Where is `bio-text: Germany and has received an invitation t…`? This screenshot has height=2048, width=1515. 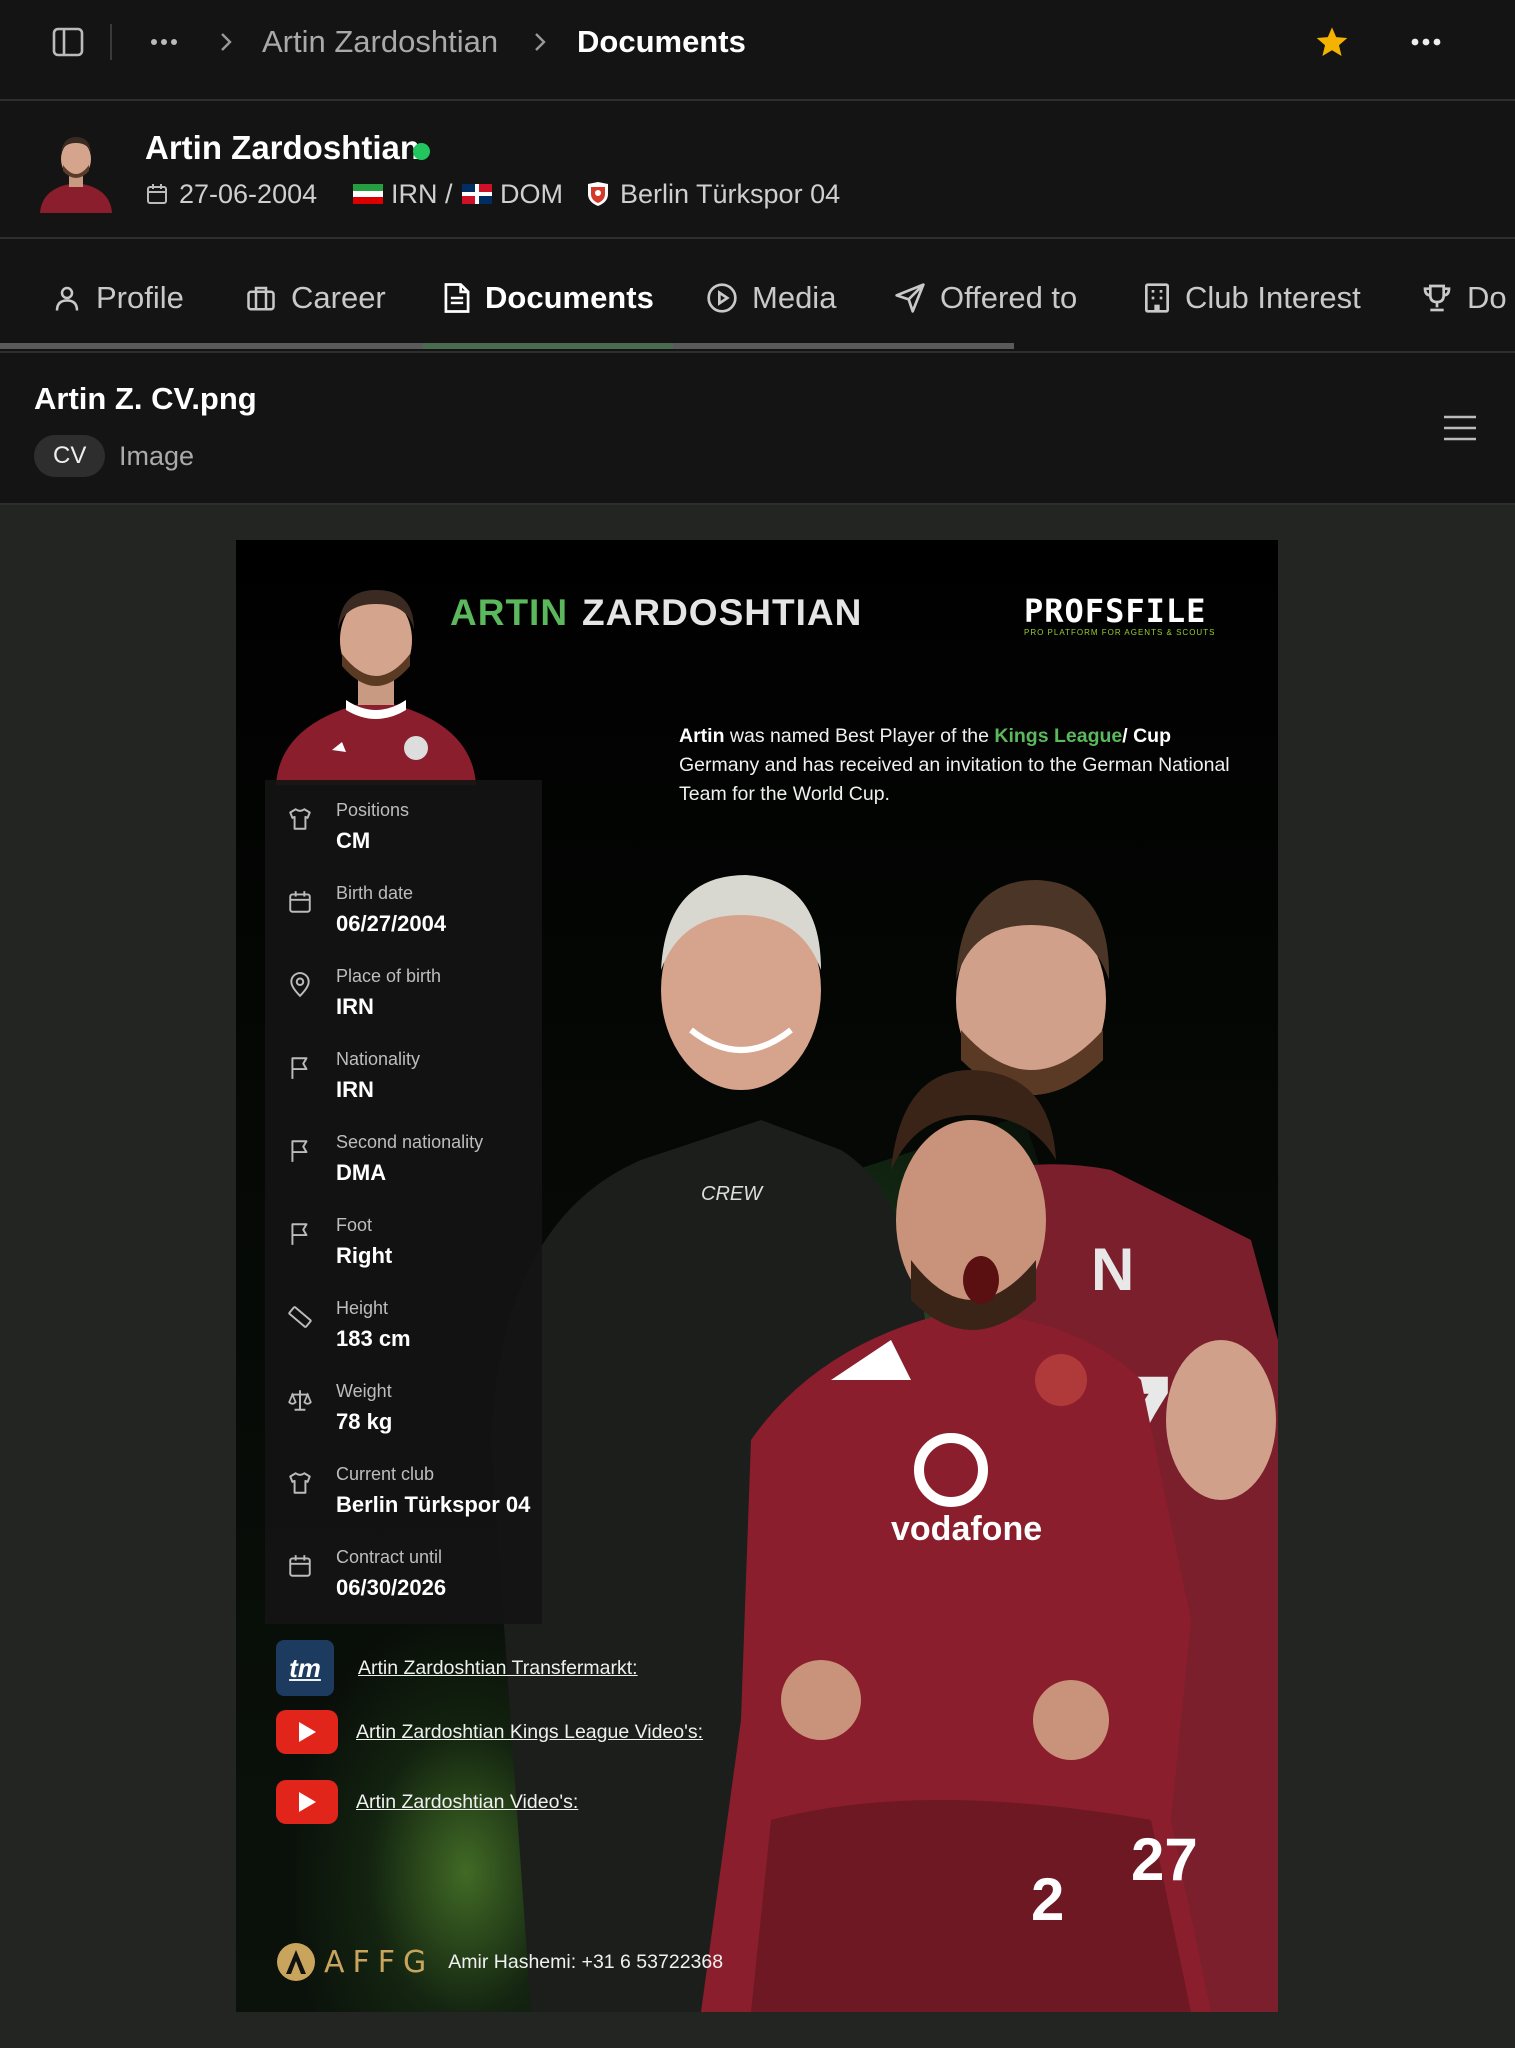
bio-text: Germany and has received an invitation t… is located at coordinates (954, 779).